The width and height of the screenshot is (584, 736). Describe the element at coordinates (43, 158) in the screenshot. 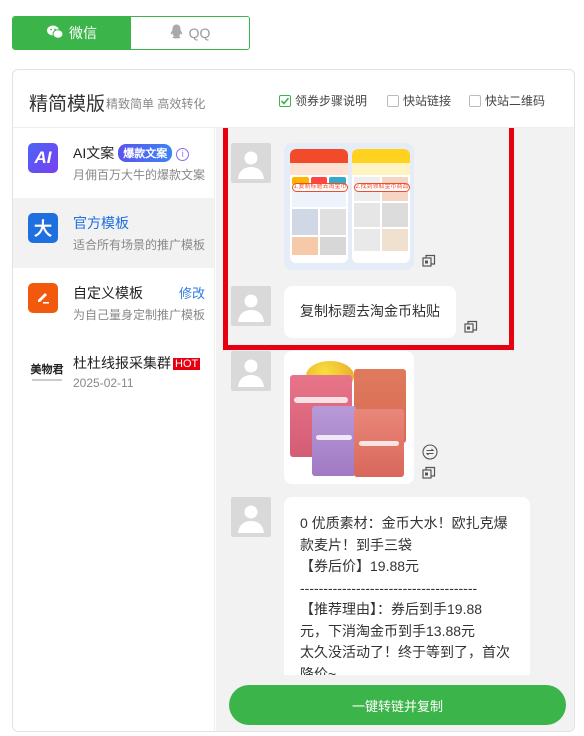

I see `ai-icon: AI` at that location.